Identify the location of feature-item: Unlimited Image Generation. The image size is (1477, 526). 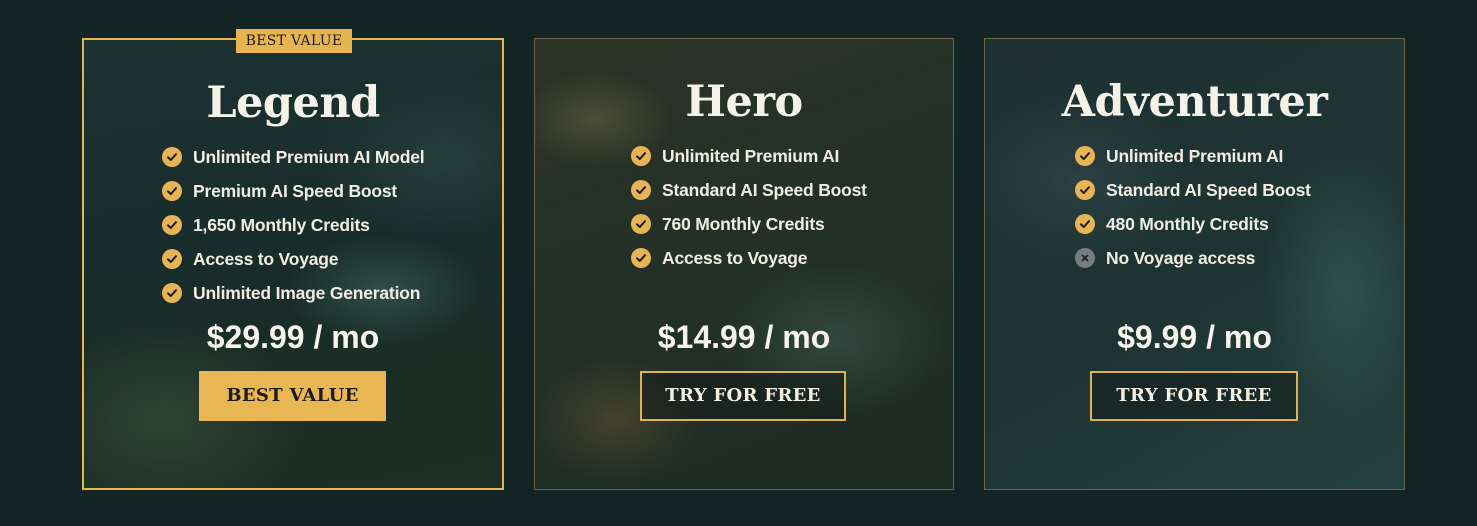
(293, 293).